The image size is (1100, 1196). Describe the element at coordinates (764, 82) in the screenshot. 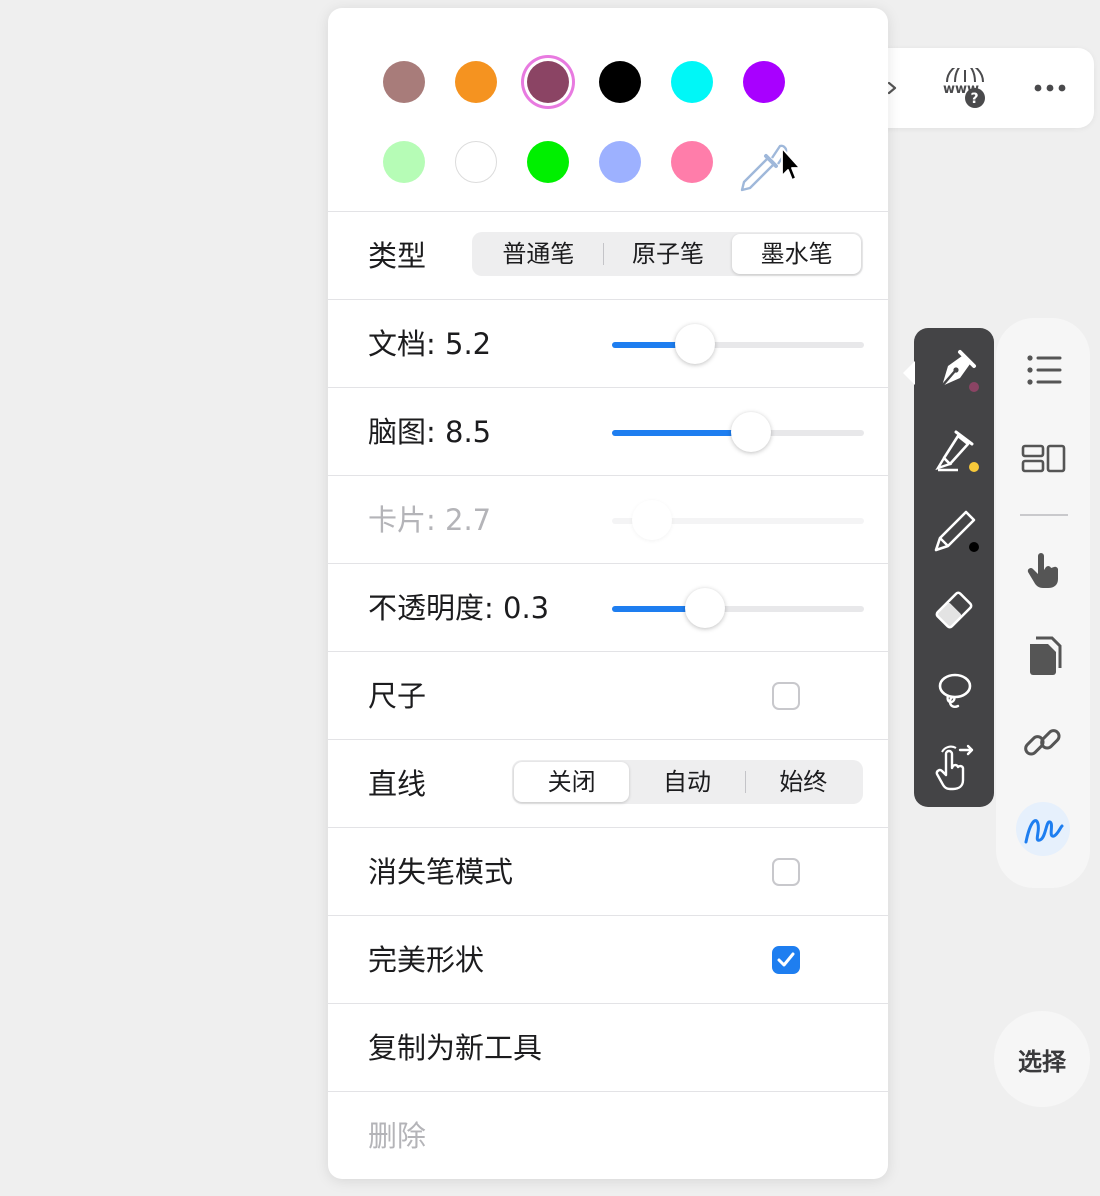

I see `swatch-purple` at that location.